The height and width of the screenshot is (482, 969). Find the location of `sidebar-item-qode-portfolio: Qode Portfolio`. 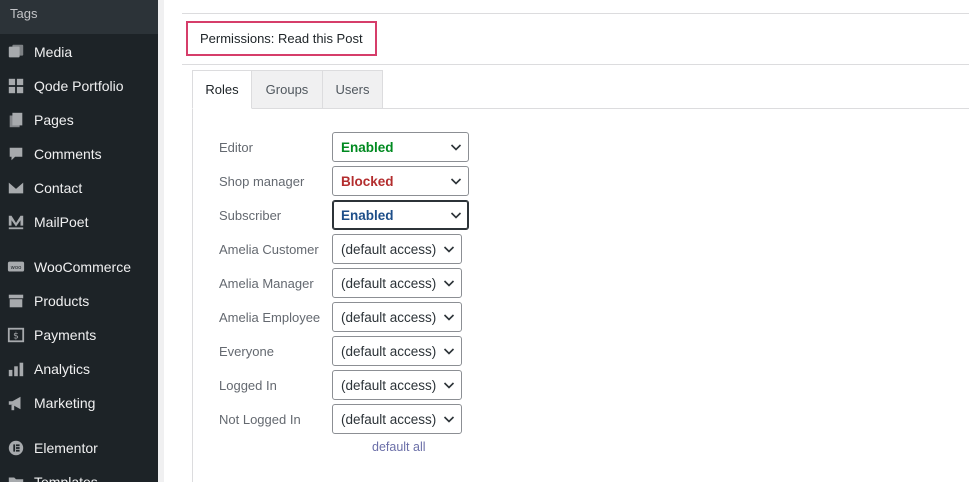

sidebar-item-qode-portfolio: Qode Portfolio is located at coordinates (79, 86).